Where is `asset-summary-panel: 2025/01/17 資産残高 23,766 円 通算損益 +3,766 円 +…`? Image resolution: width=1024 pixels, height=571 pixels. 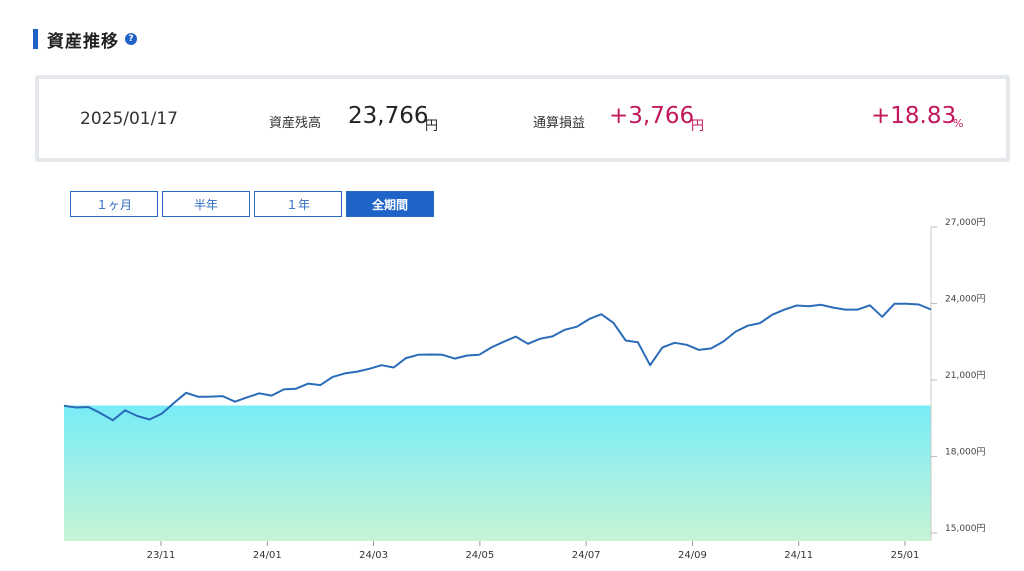 asset-summary-panel: 2025/01/17 資産残高 23,766 円 通算損益 +3,766 円 +… is located at coordinates (522, 118).